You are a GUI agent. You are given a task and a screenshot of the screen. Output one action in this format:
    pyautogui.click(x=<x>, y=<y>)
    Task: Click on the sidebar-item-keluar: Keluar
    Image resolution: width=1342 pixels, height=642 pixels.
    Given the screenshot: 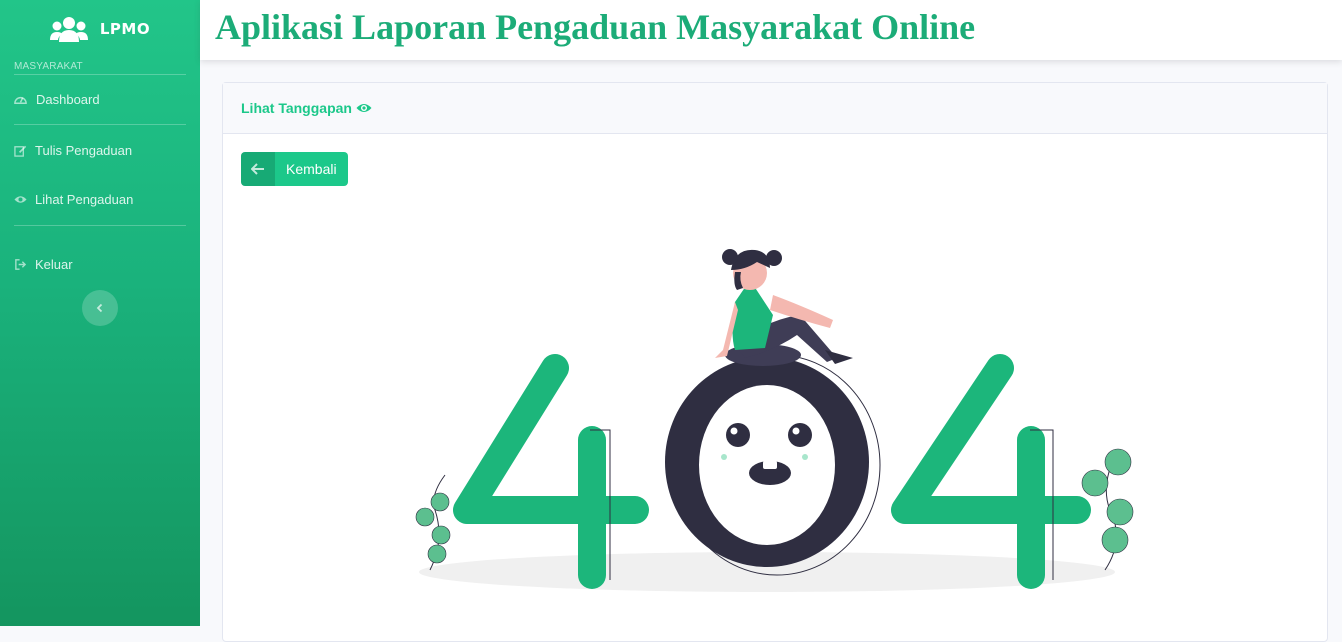 What is the action you would take?
    pyautogui.click(x=43, y=264)
    